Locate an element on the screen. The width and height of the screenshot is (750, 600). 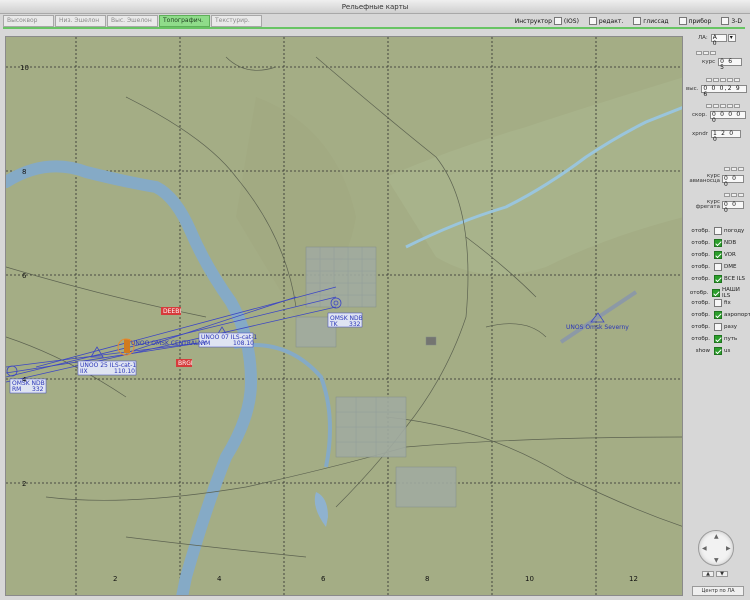
layer-name: погоду is located at coordinates (734, 231).